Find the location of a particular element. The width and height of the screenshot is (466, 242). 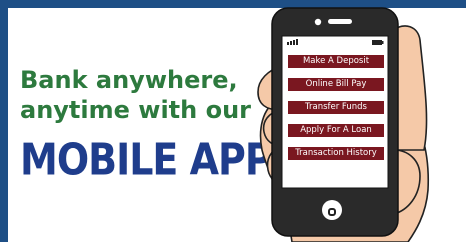

menu-button-make-deposit: Make A Deposit is located at coordinates (336, 61).